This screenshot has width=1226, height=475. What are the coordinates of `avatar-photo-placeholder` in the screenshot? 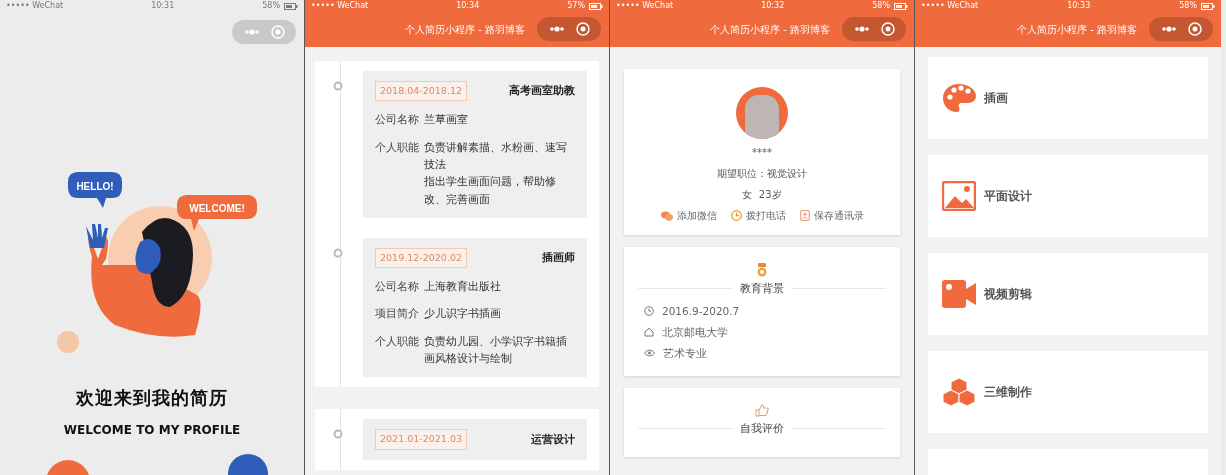 It's located at (762, 113).